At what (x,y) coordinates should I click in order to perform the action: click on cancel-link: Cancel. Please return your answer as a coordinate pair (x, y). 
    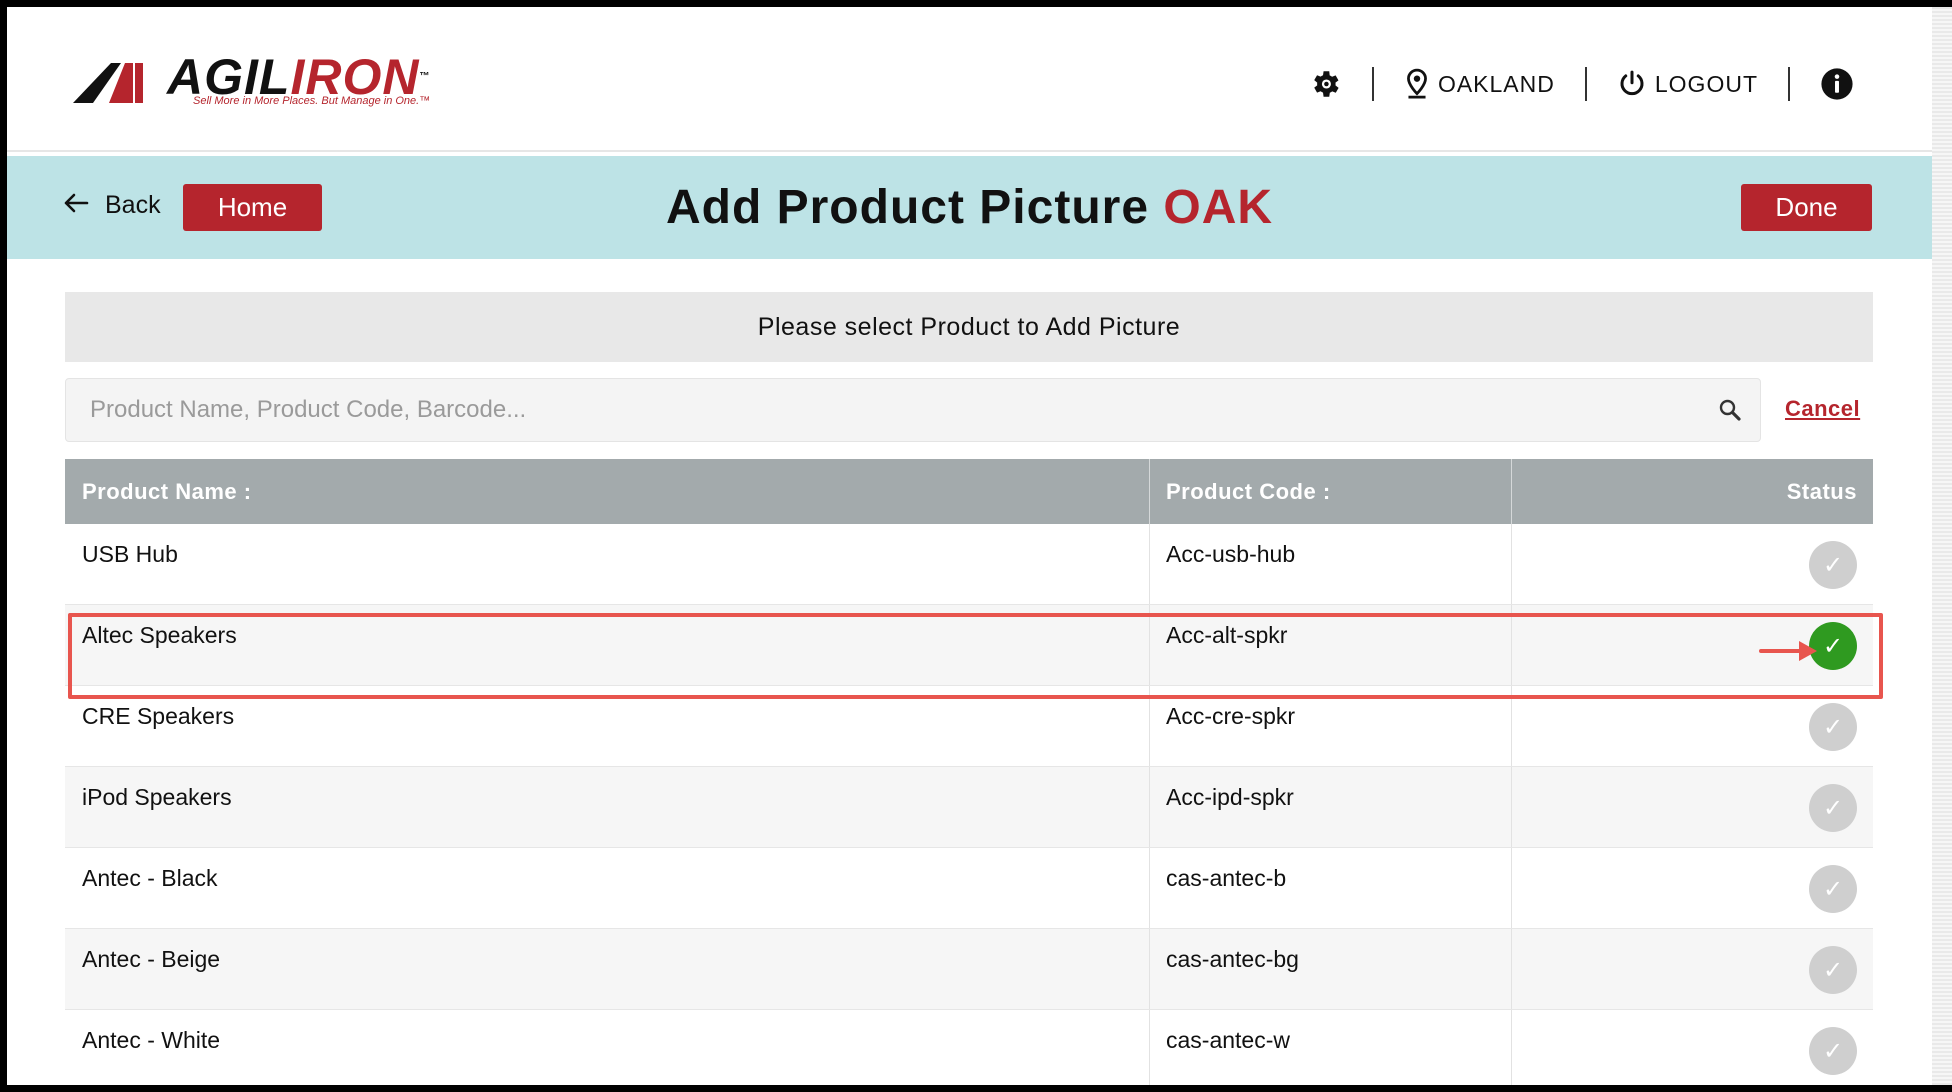
    Looking at the image, I should click on (1822, 409).